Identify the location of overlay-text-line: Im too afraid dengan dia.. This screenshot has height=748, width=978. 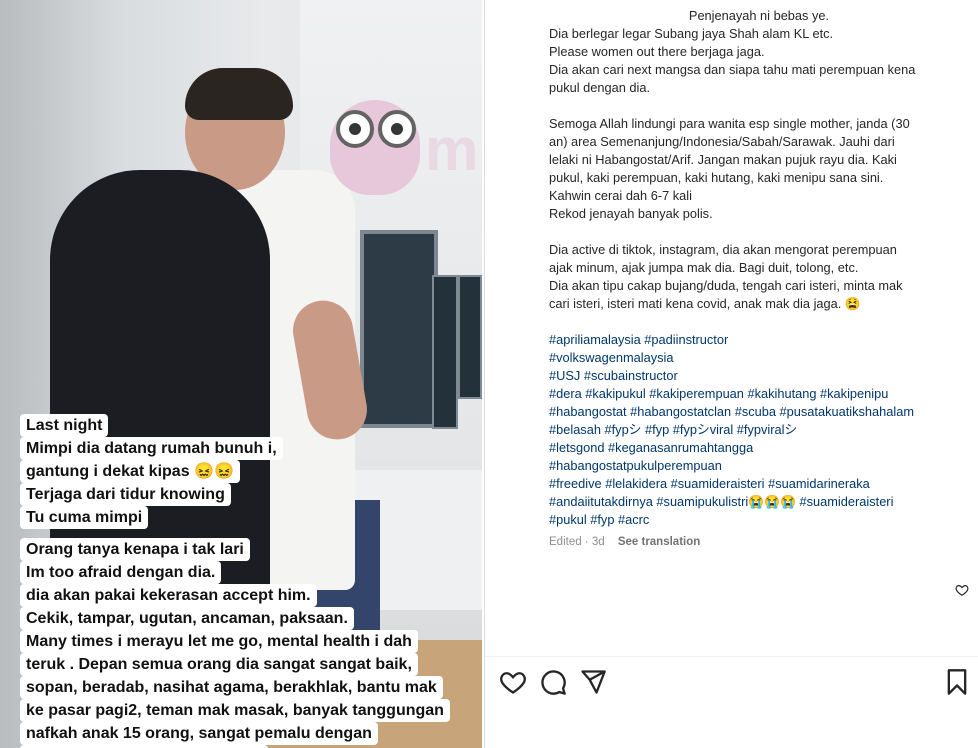
(121, 572).